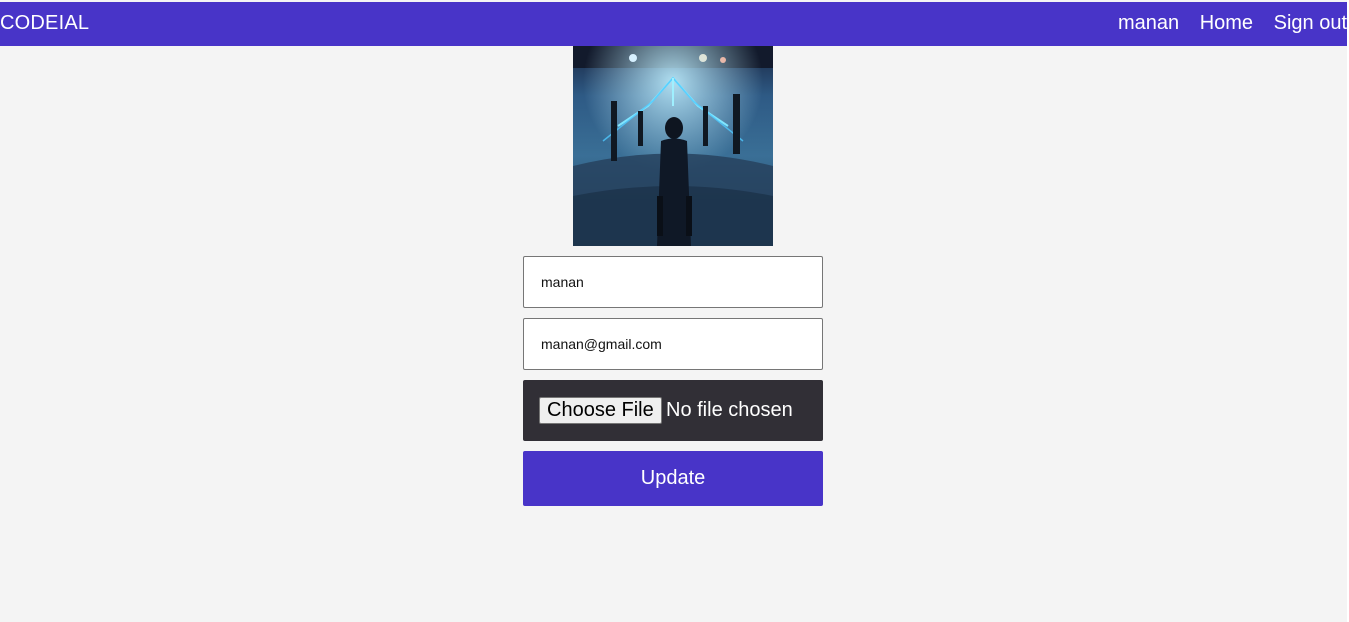 The image size is (1349, 622). What do you see at coordinates (673, 478) in the screenshot?
I see `update-button: Update` at bounding box center [673, 478].